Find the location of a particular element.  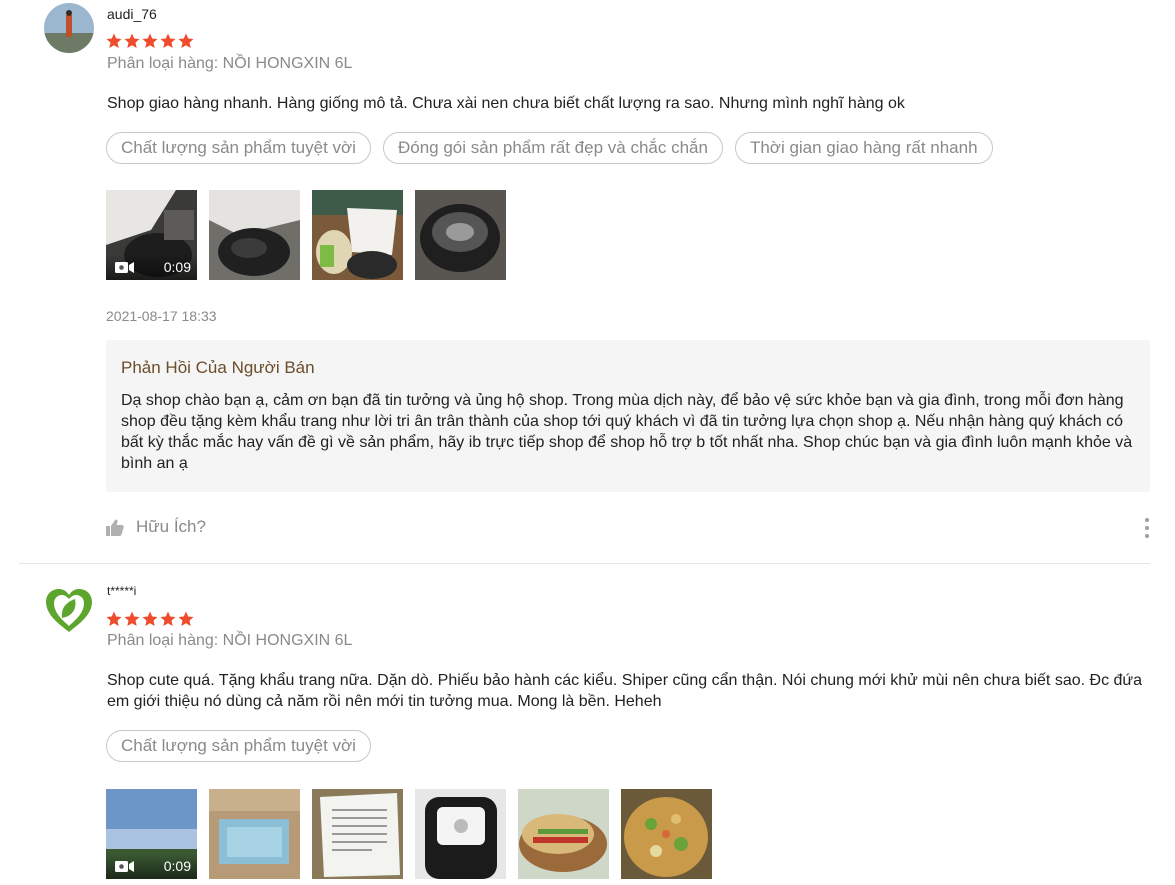

username: t*****i is located at coordinates (122, 591).